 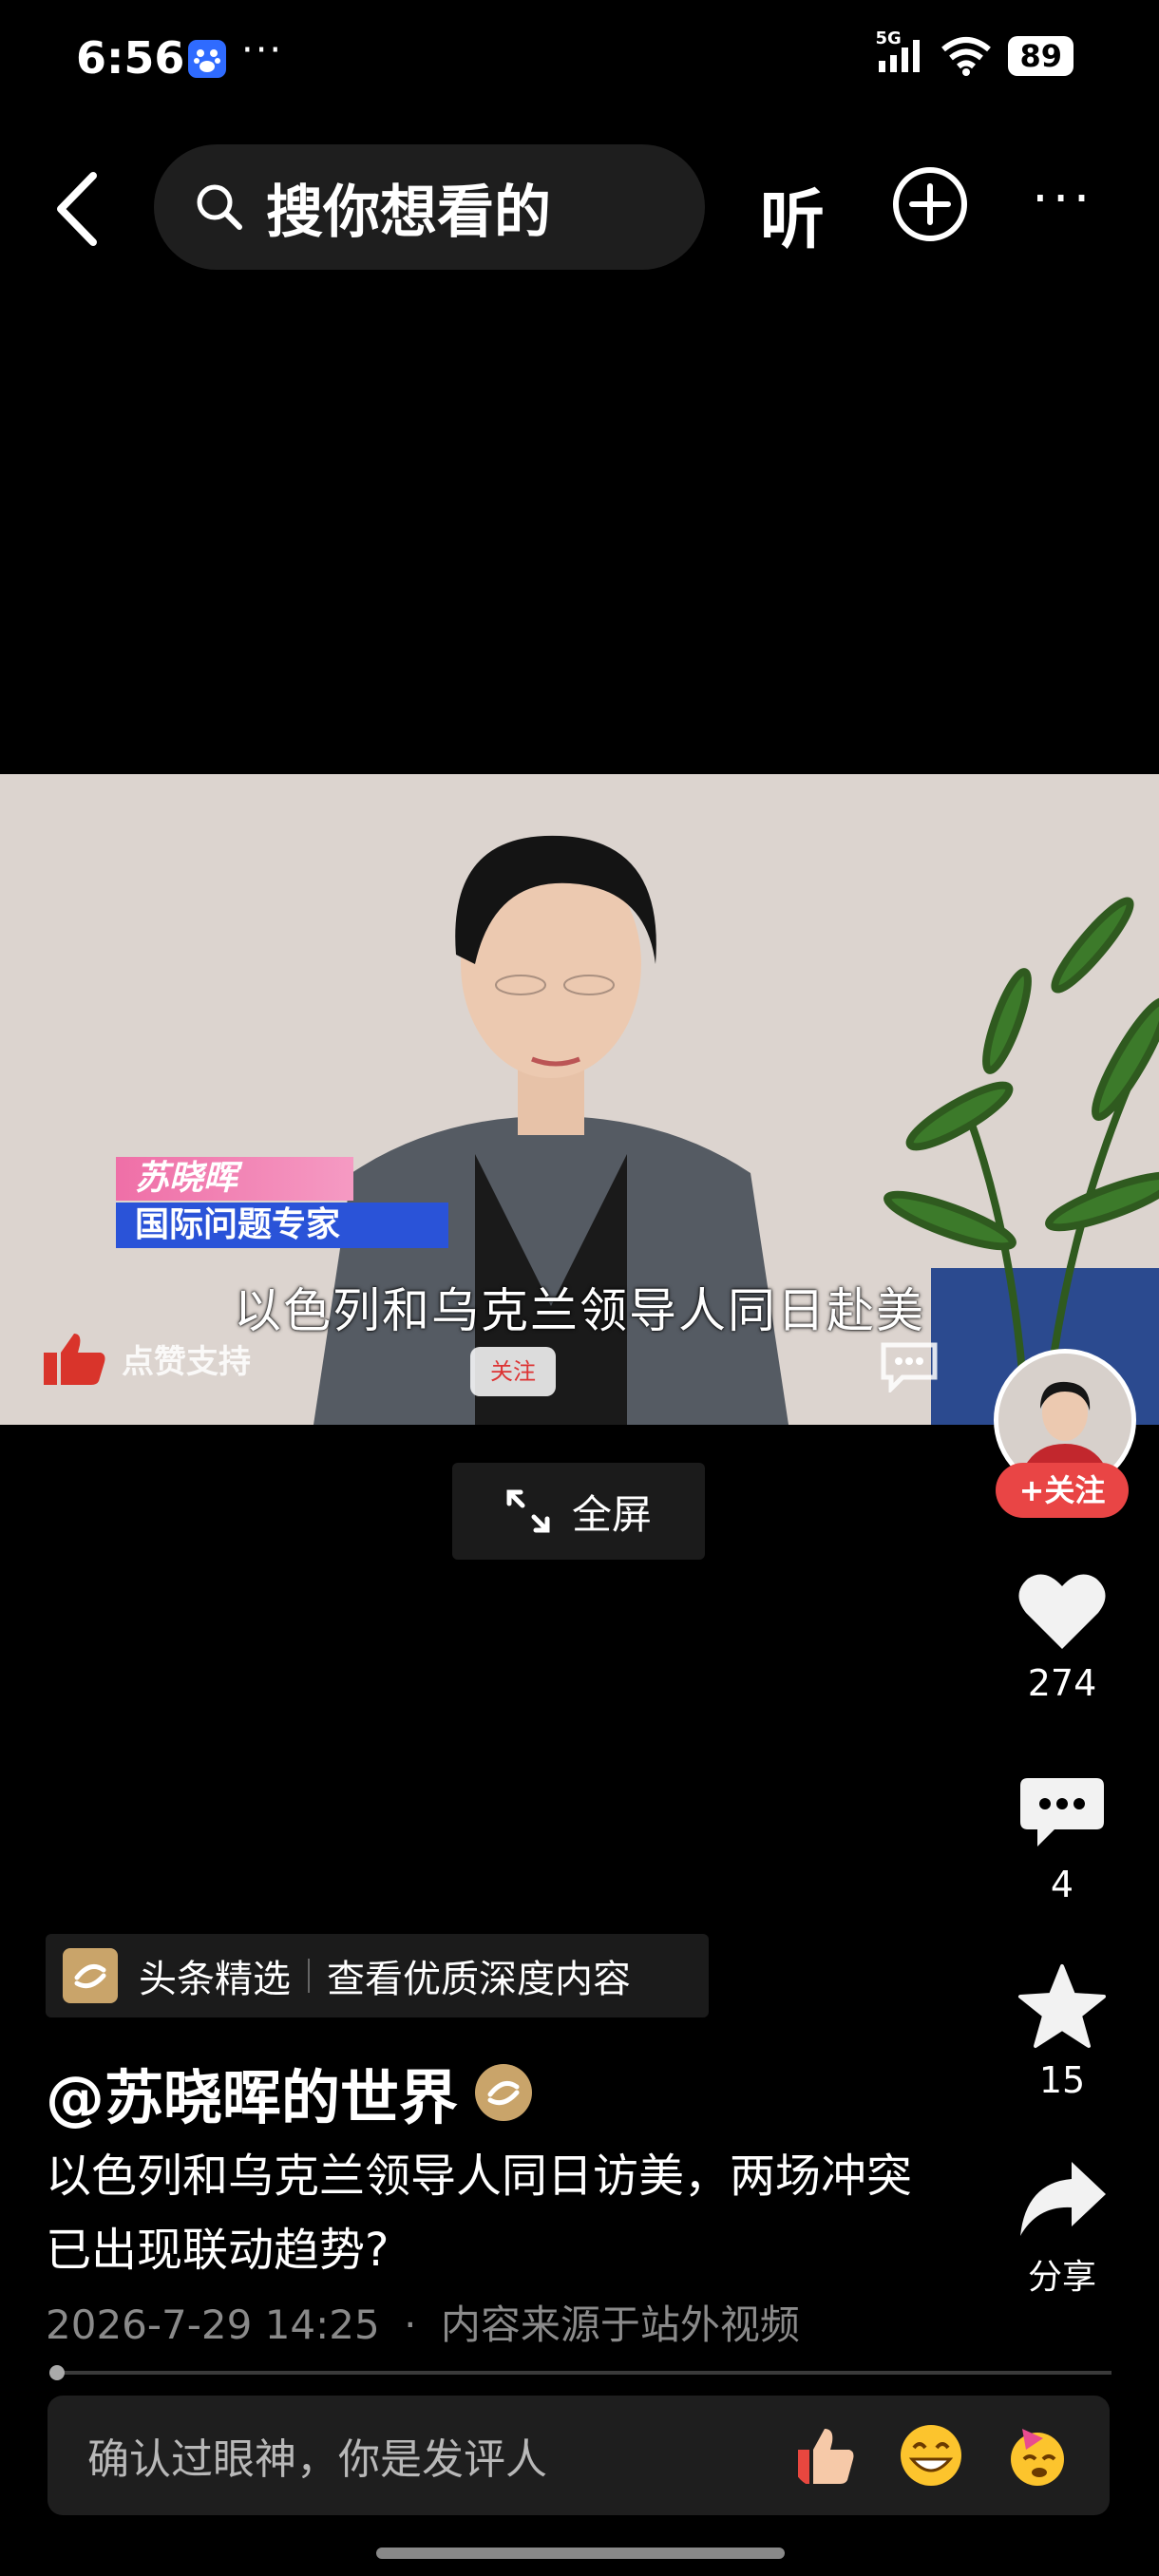 I want to click on like-support-overlay: 点赞支持, so click(x=145, y=1358).